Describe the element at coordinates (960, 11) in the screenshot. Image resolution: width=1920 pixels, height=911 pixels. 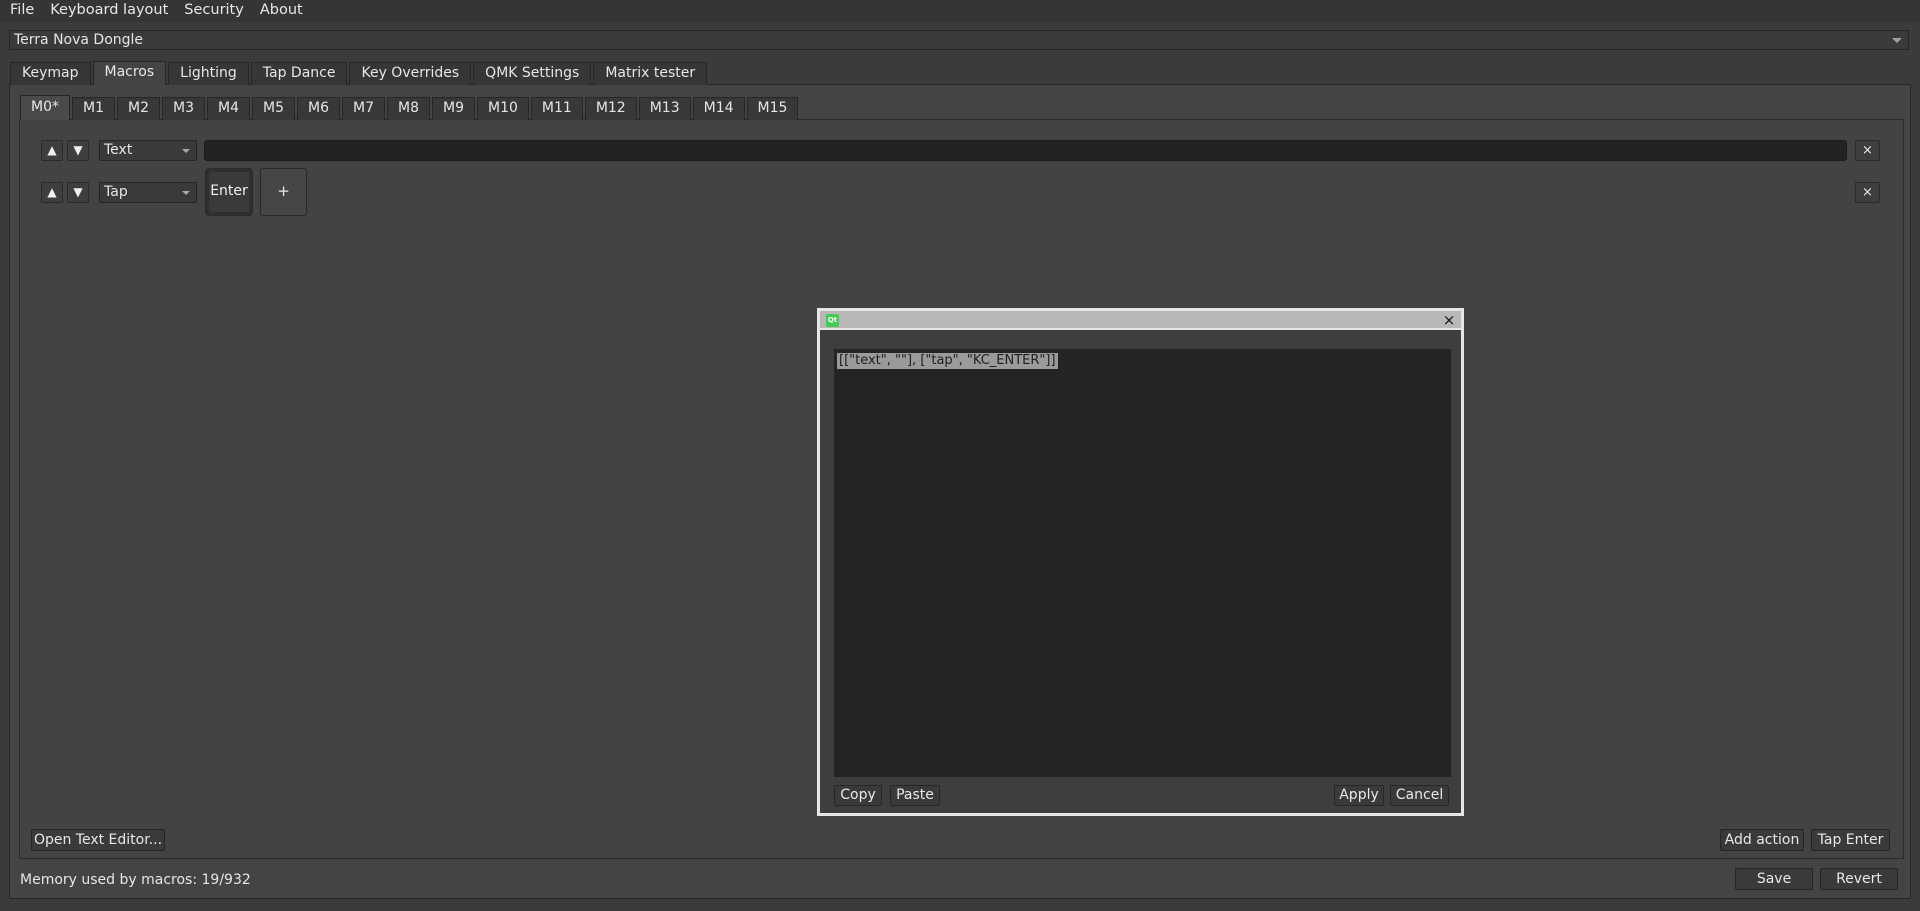
I see `menu-bar: File Keyboard layout Security About` at that location.